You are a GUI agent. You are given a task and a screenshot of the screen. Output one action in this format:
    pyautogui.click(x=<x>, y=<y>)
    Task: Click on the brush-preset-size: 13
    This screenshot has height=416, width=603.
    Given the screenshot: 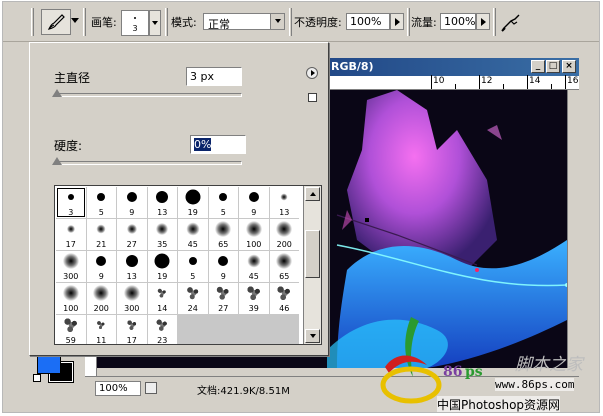 What is the action you would take?
    pyautogui.click(x=284, y=212)
    